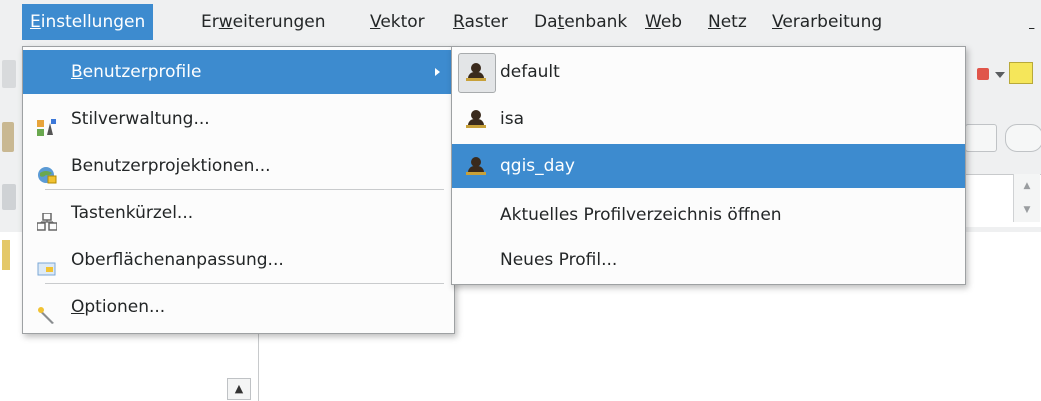 The height and width of the screenshot is (401, 1041). What do you see at coordinates (437, 72) in the screenshot?
I see `submenu-arrow-icon` at bounding box center [437, 72].